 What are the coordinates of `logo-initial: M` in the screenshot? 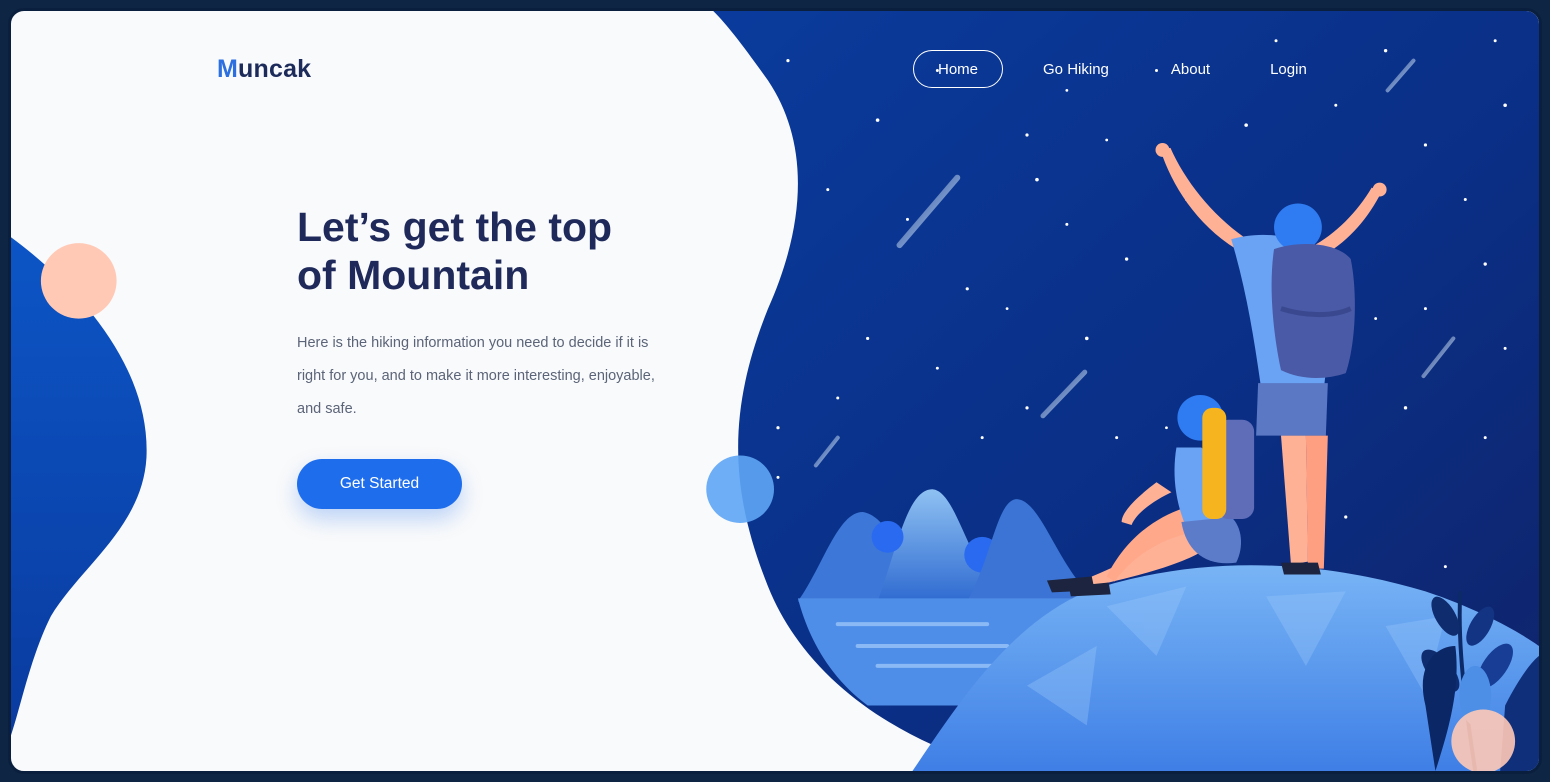 It's located at (228, 69).